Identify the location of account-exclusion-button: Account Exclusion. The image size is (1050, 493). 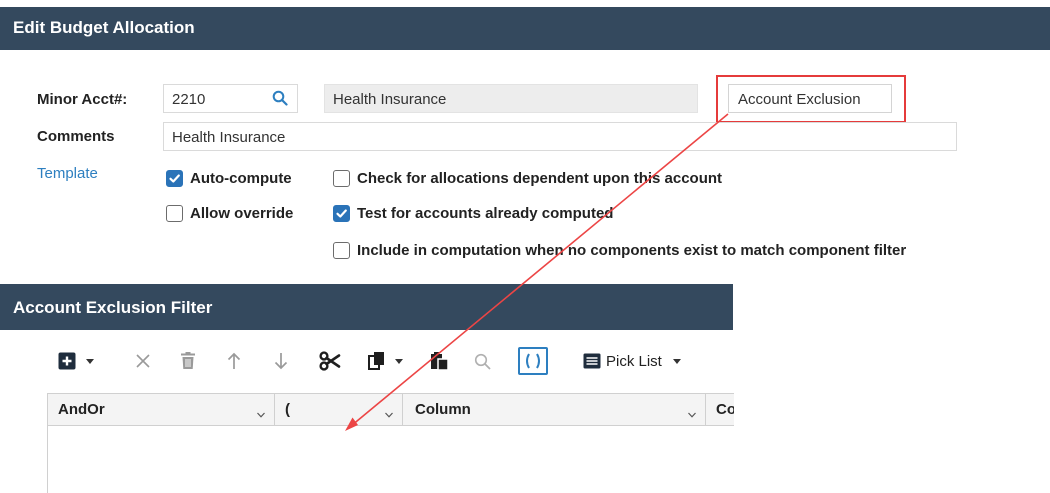
(810, 98).